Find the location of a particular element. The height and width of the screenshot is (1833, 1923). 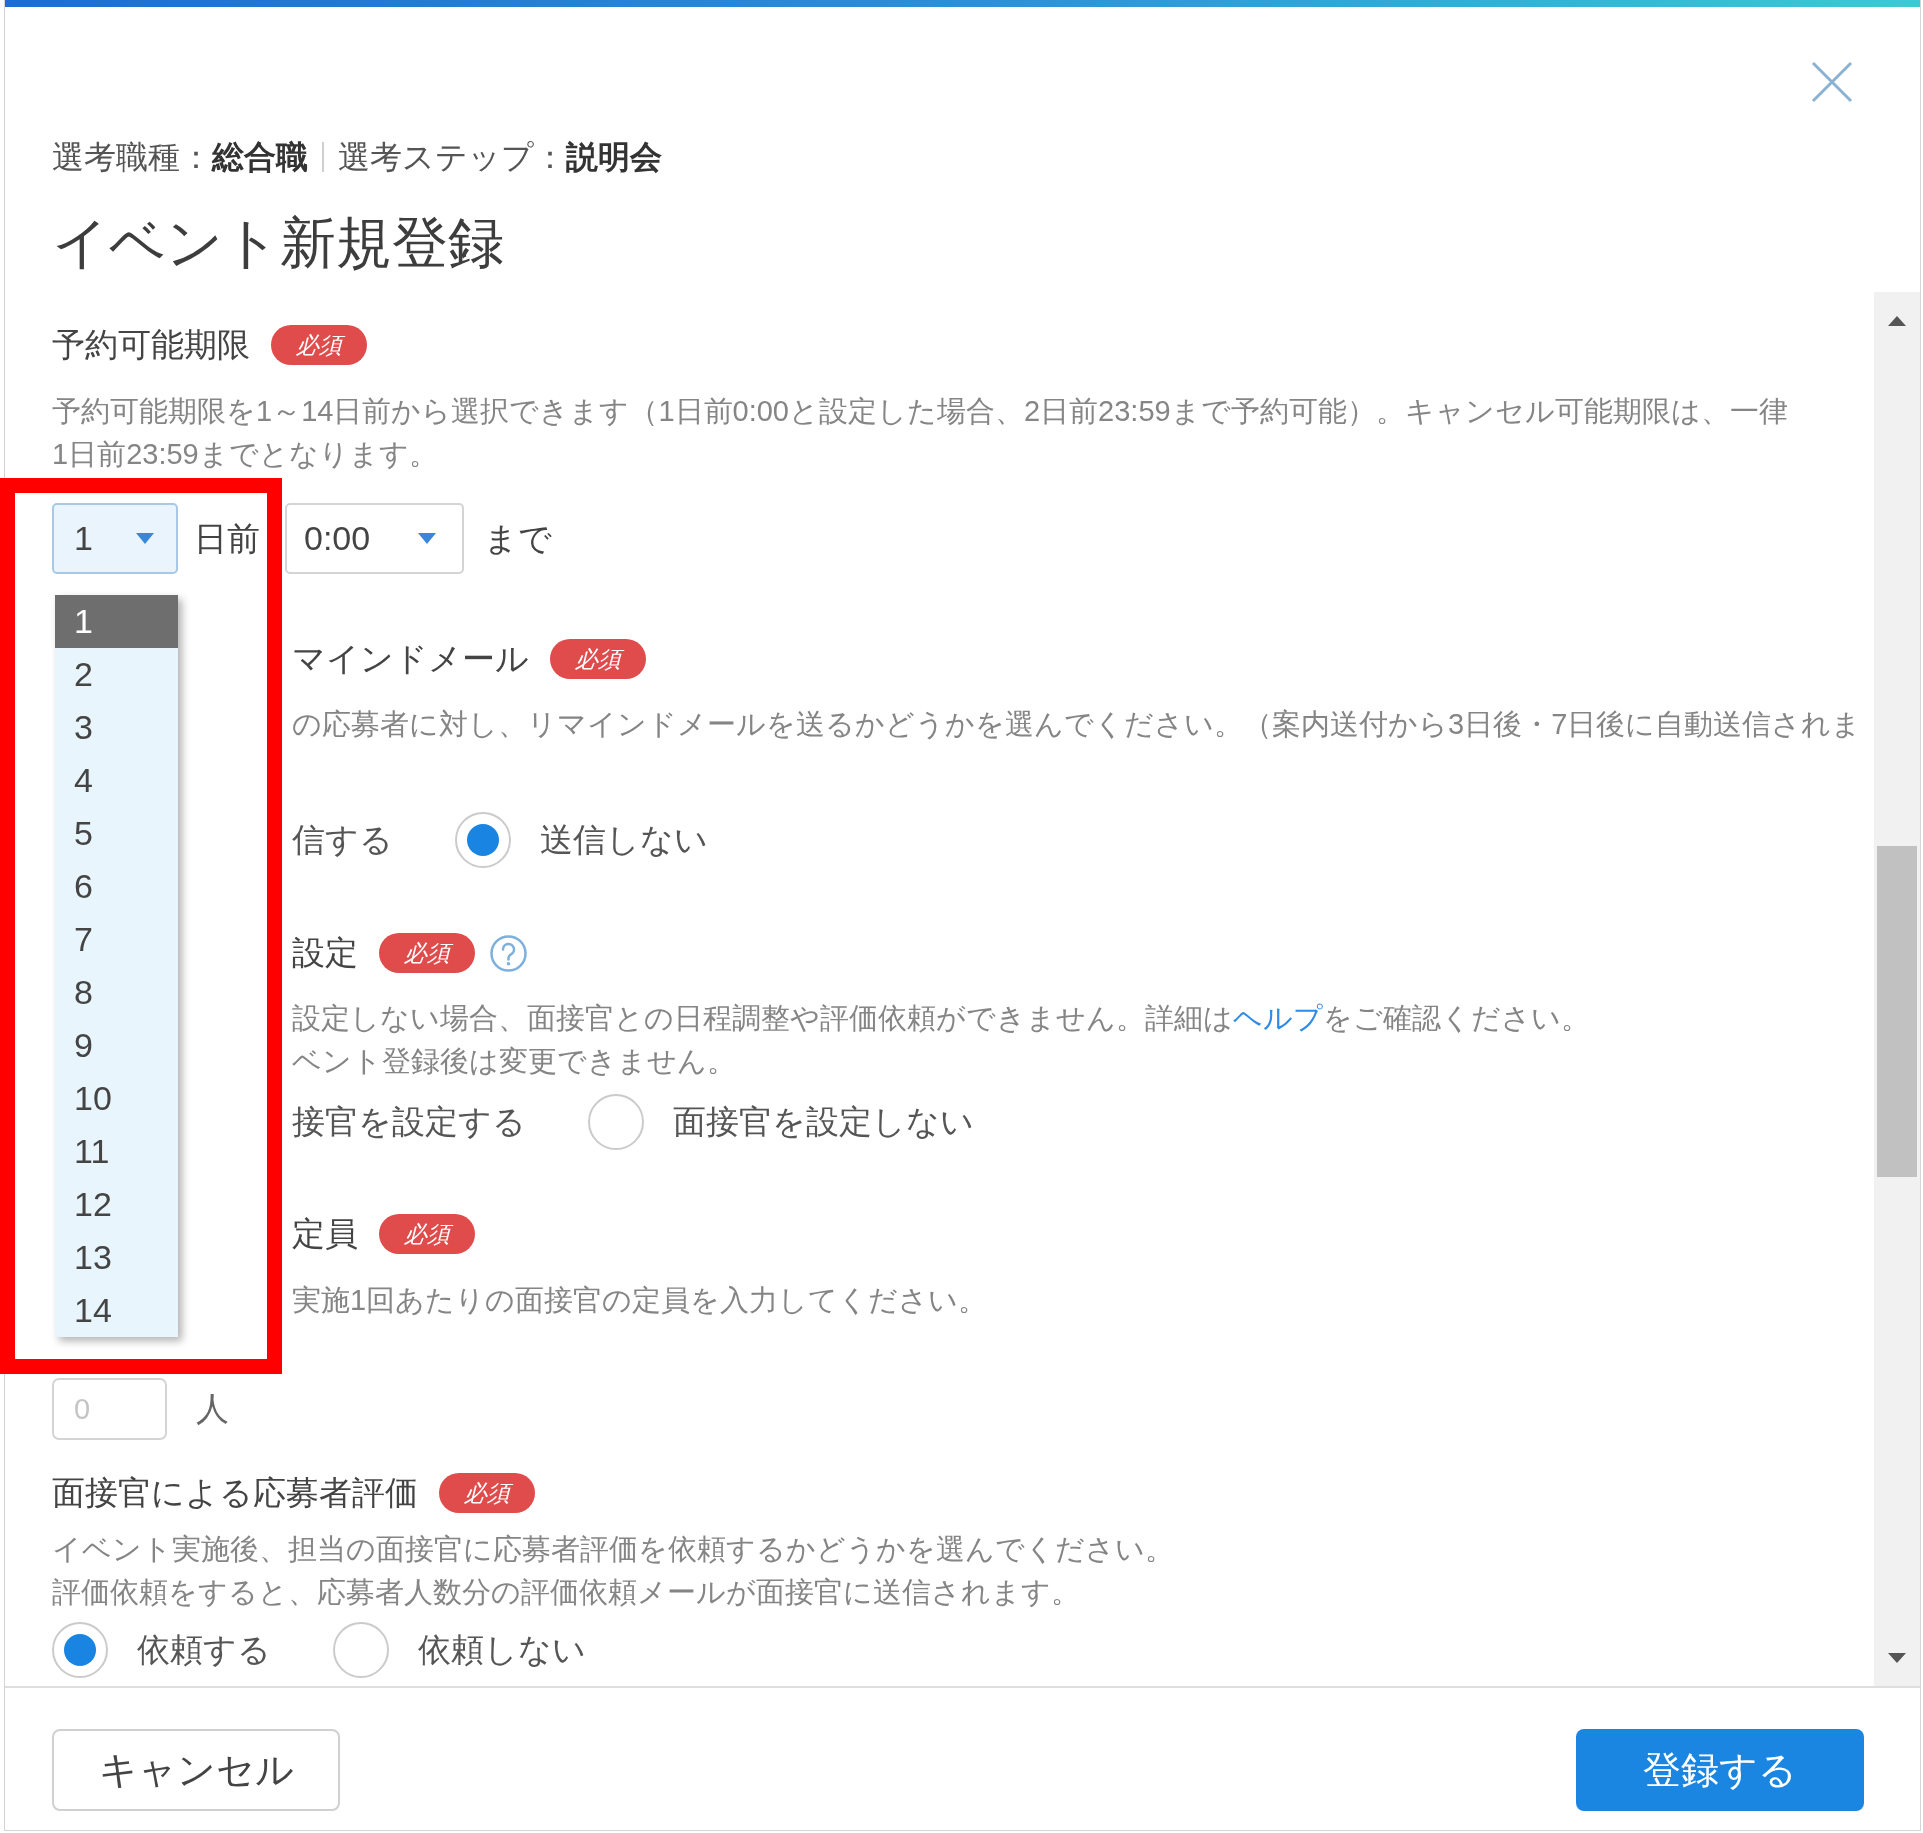

field-label: 予約可能期限 is located at coordinates (151, 345).